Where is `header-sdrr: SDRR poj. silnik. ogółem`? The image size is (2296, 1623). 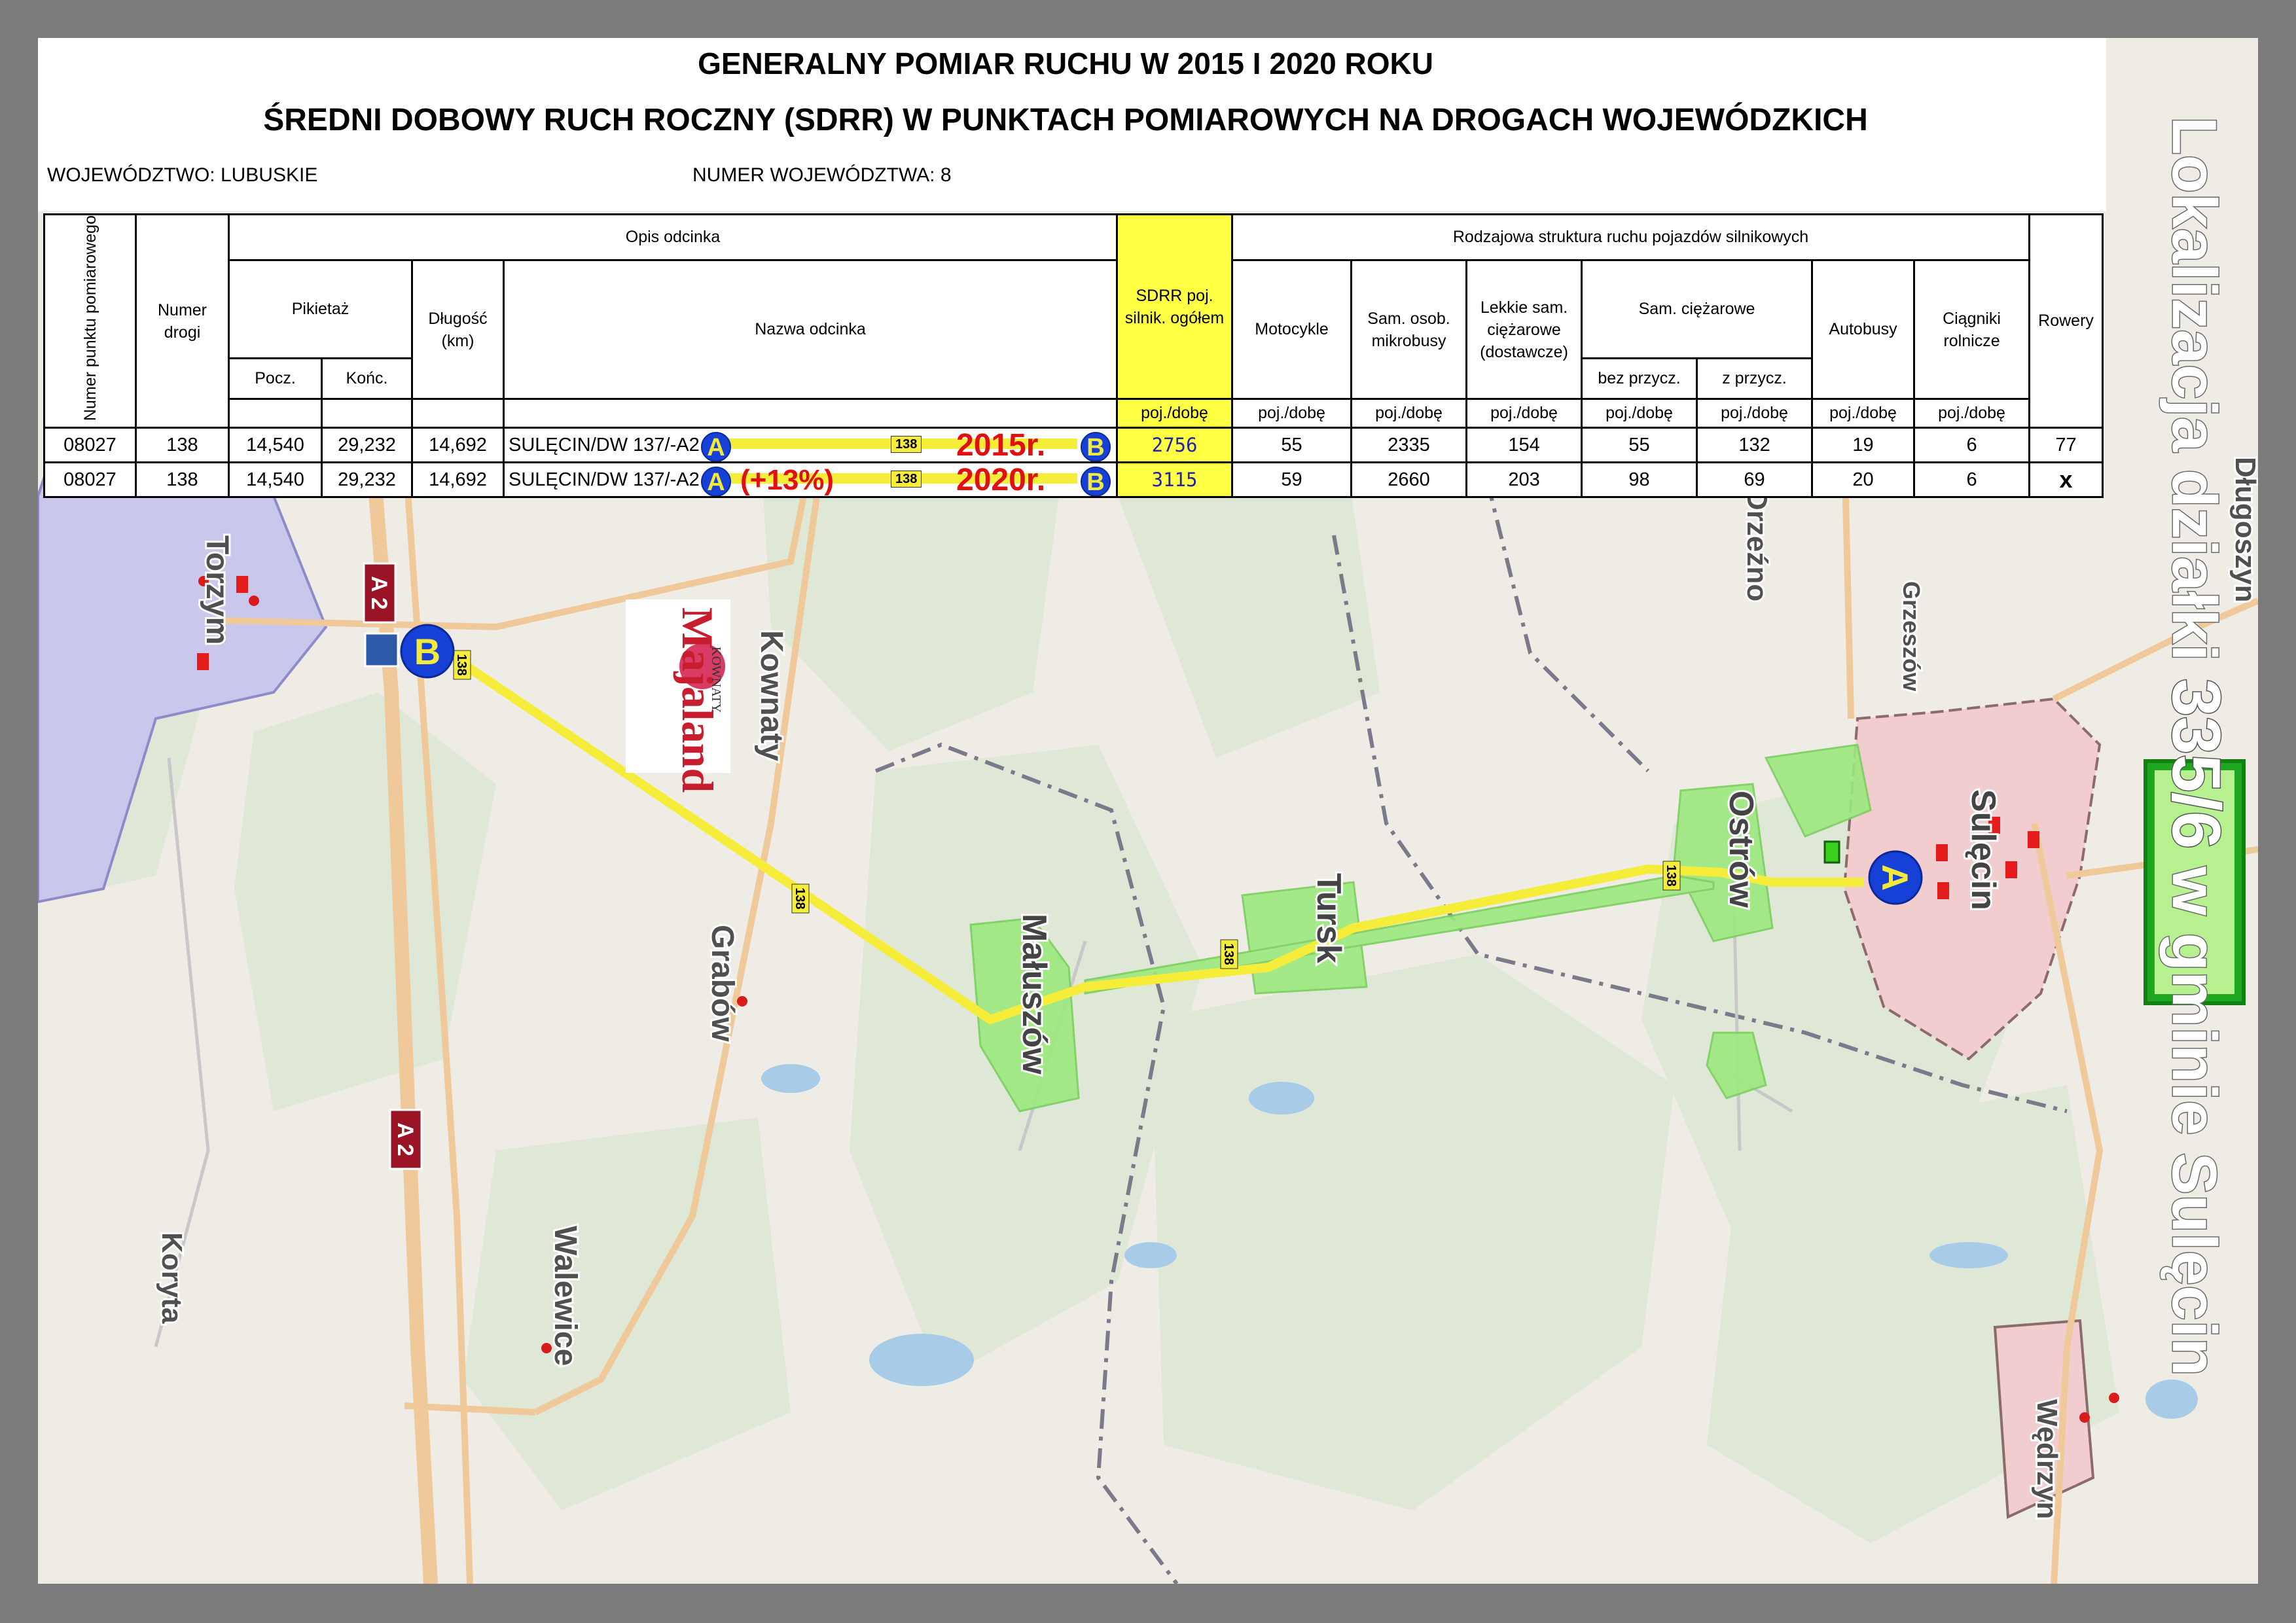 header-sdrr: SDRR poj. silnik. ogółem is located at coordinates (1175, 307).